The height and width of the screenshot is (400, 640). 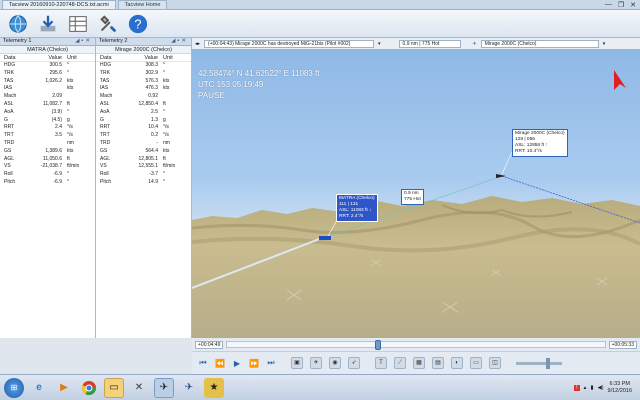 I want to click on table-row: GS 564.4 kts, so click(x=143, y=152).